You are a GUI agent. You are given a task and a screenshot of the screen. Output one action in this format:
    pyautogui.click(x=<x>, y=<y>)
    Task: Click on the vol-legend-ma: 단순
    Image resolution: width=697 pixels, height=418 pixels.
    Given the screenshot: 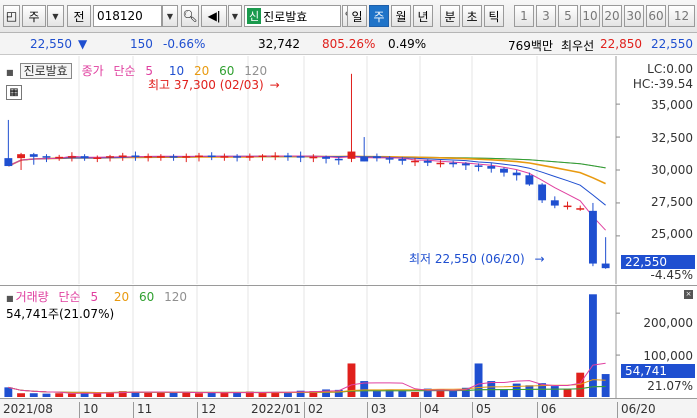 What is the action you would take?
    pyautogui.click(x=69, y=297)
    